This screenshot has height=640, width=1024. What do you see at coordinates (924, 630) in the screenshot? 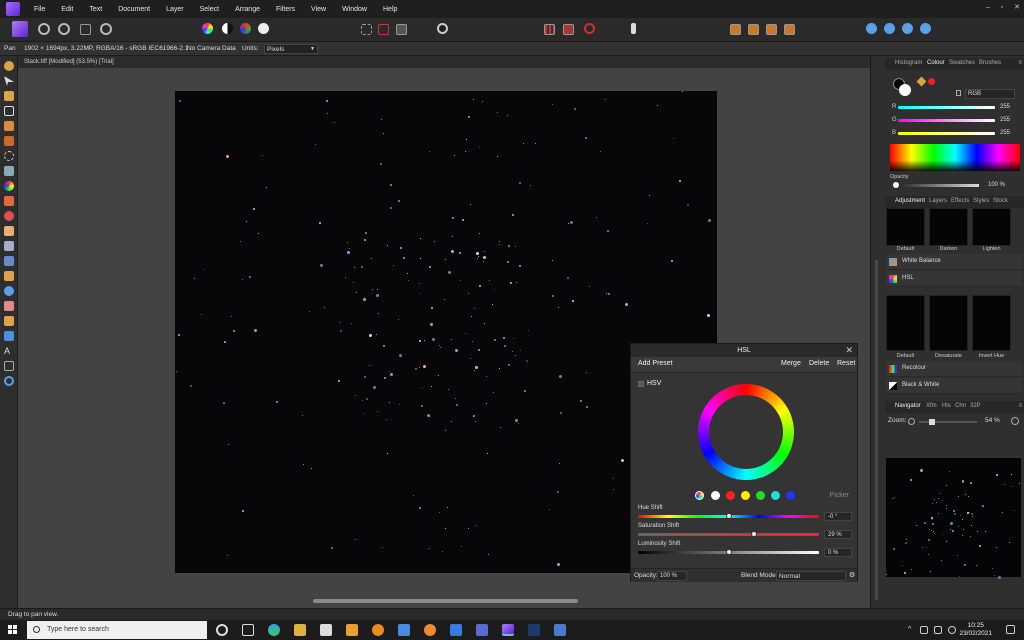
I see `tray-icon` at bounding box center [924, 630].